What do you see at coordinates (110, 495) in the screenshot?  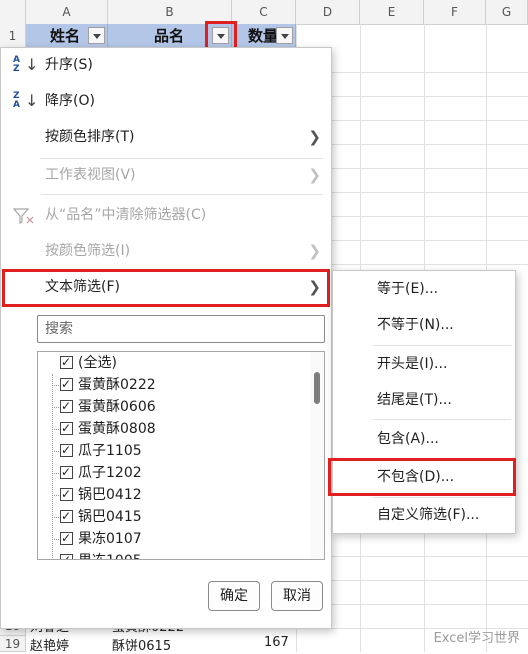 I see `list-item-label: 锅巴0412` at bounding box center [110, 495].